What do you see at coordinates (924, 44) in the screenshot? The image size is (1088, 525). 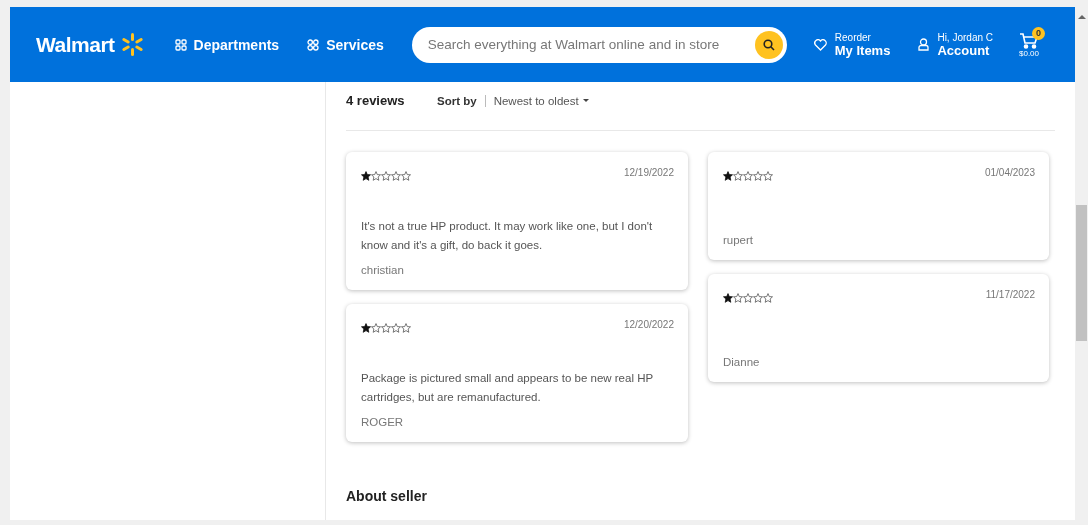 I see `person-icon` at bounding box center [924, 44].